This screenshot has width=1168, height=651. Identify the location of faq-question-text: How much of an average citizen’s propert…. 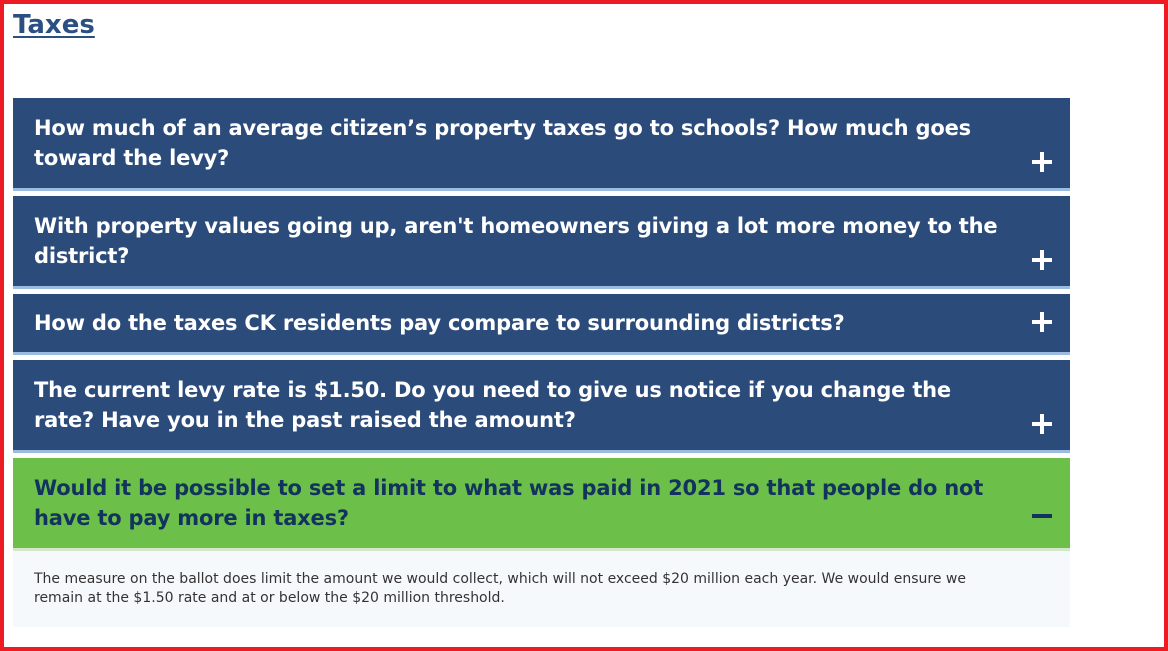
(502, 143).